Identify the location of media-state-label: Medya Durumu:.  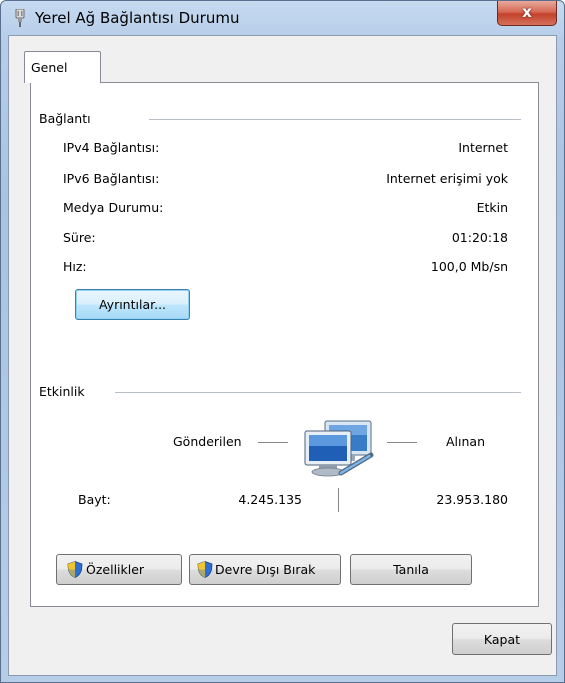
(113, 207).